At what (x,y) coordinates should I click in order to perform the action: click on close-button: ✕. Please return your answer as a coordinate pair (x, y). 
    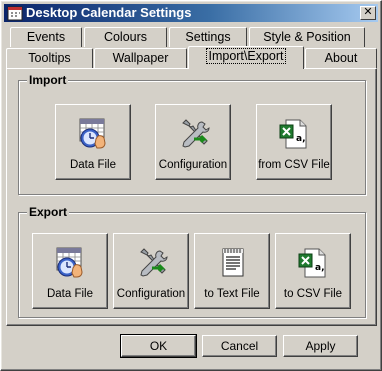
    Looking at the image, I should click on (368, 13).